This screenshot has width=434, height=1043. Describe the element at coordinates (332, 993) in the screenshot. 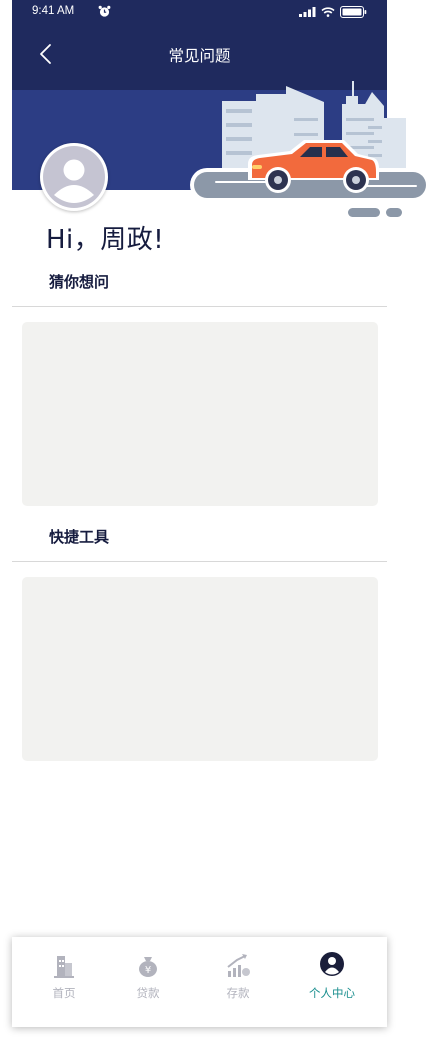

I see `tab-label: 个人中心` at that location.